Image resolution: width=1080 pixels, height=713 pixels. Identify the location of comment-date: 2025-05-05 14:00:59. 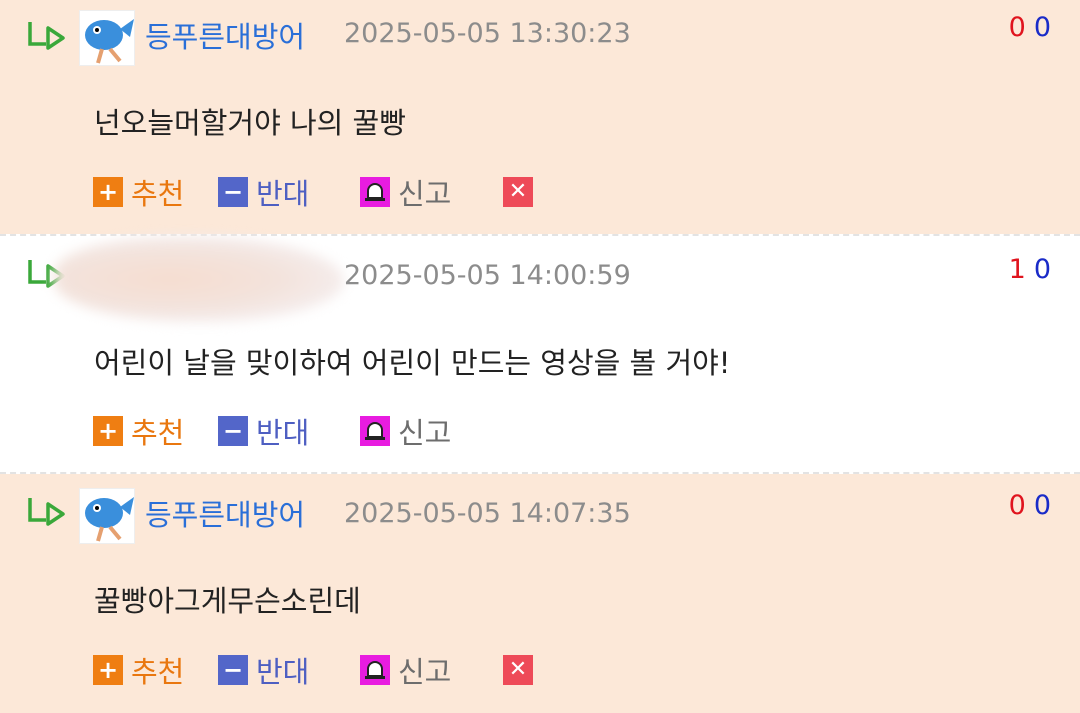
(487, 275).